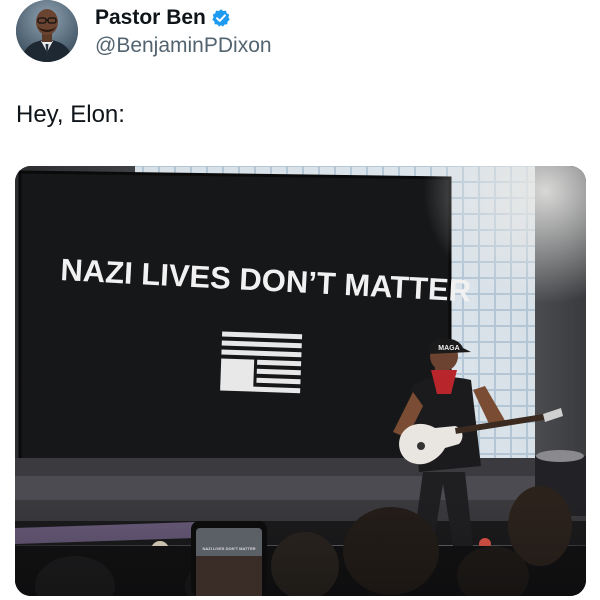  What do you see at coordinates (47, 31) in the screenshot?
I see `avatar` at bounding box center [47, 31].